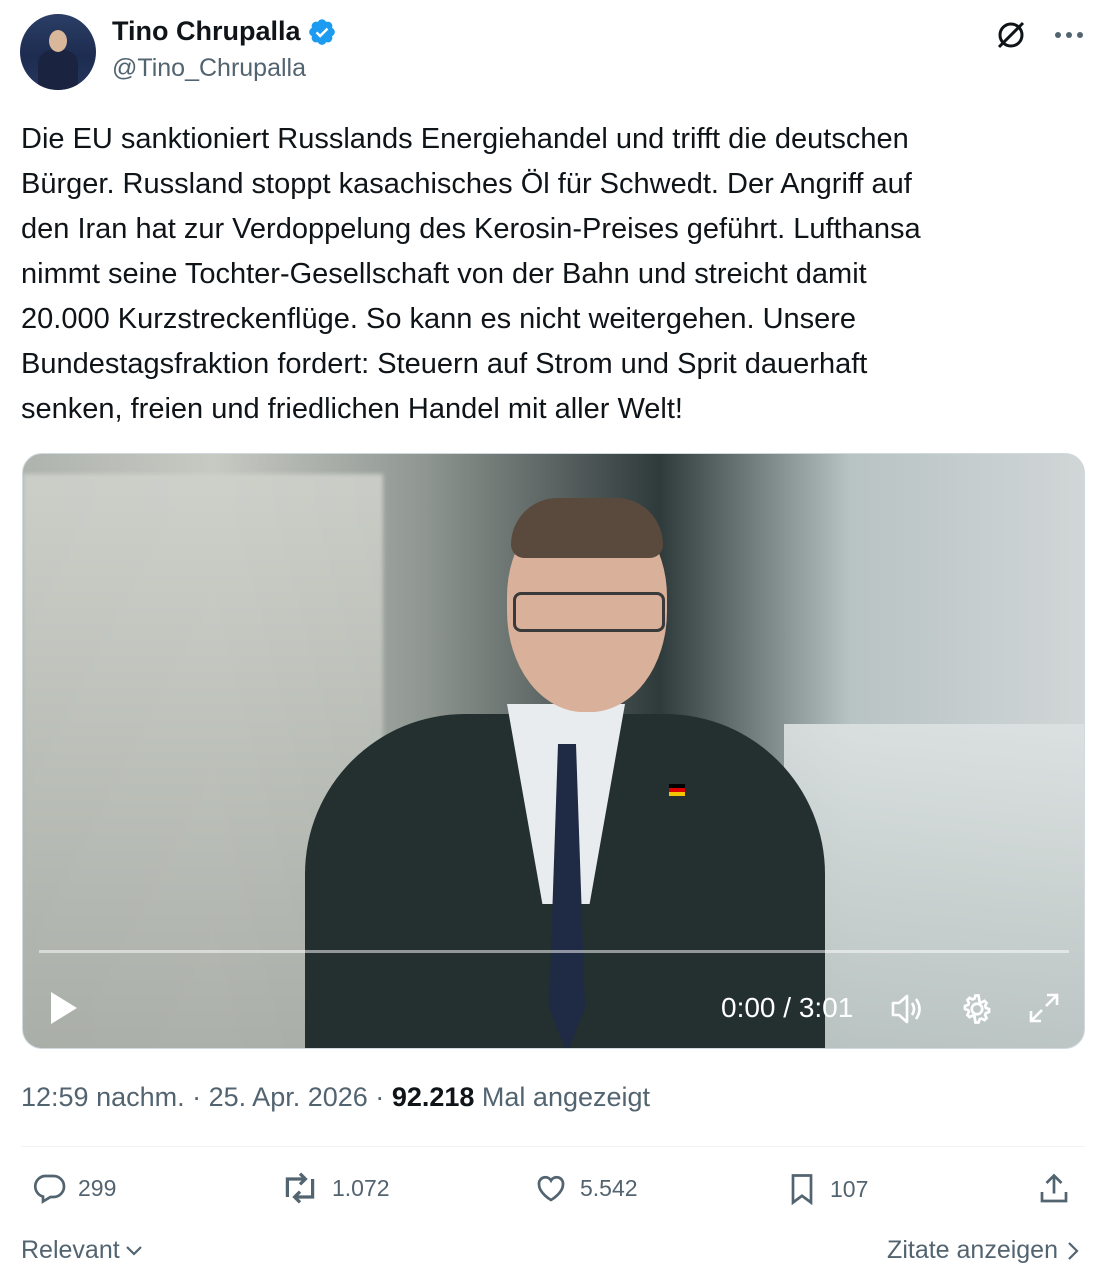 This screenshot has height=1280, width=1106. Describe the element at coordinates (73, 1188) in the screenshot. I see `reply-button: 299` at that location.